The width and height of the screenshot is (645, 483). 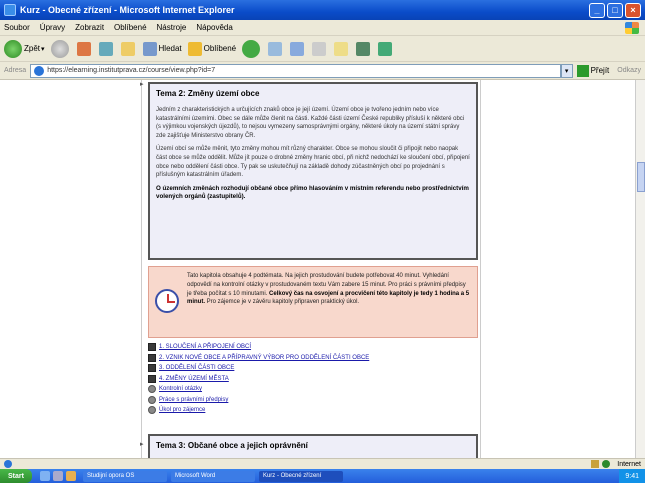 What do you see at coordinates (313, 400) in the screenshot?
I see `list-item: Práce s právními předpisy` at bounding box center [313, 400].